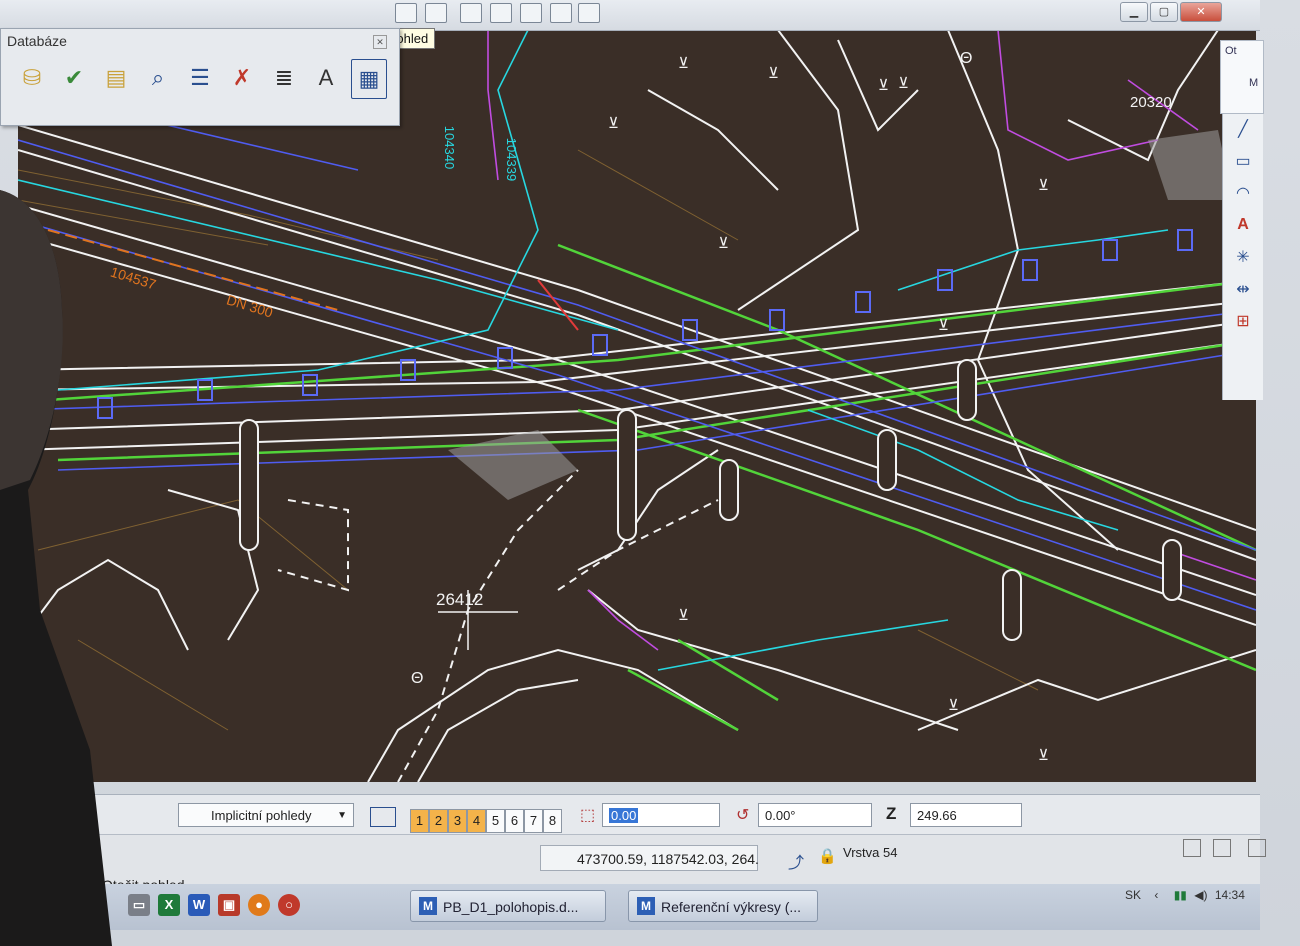 This screenshot has width=1300, height=946. What do you see at coordinates (589, 13) in the screenshot?
I see `save-icon` at bounding box center [589, 13].